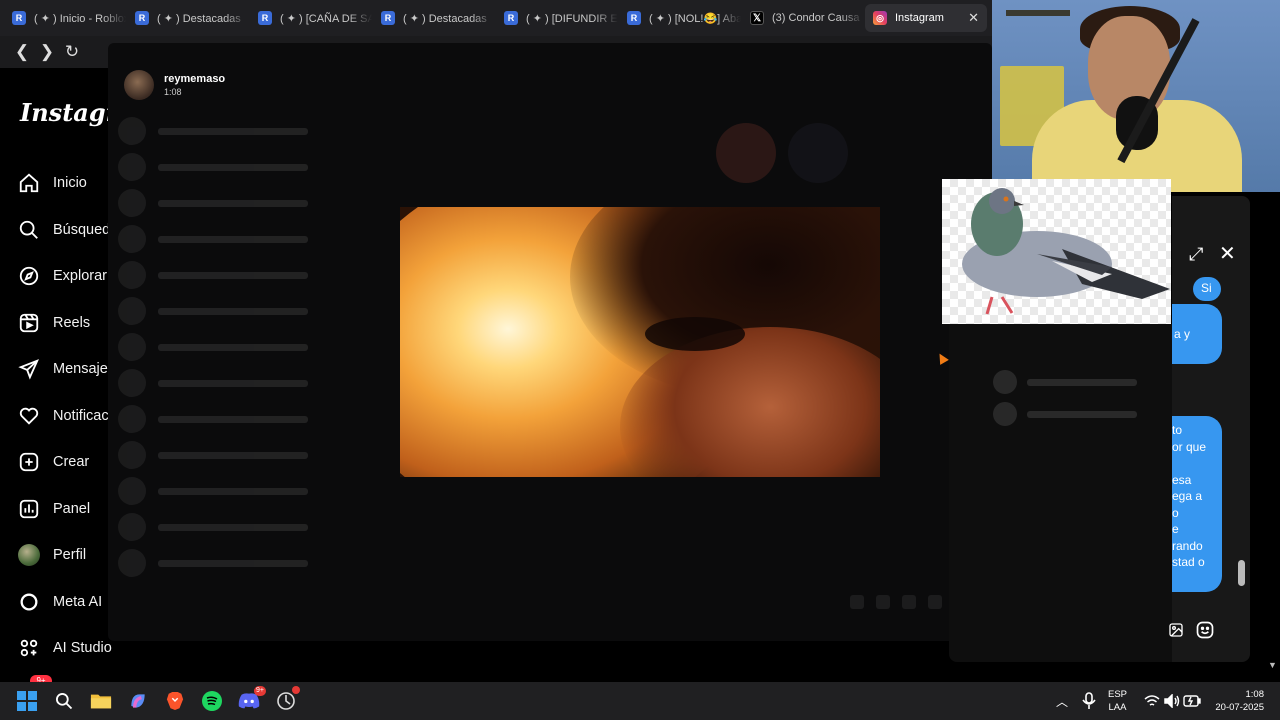 The width and height of the screenshot is (1280, 720). What do you see at coordinates (1205, 632) in the screenshot?
I see `sticker-icon` at bounding box center [1205, 632].